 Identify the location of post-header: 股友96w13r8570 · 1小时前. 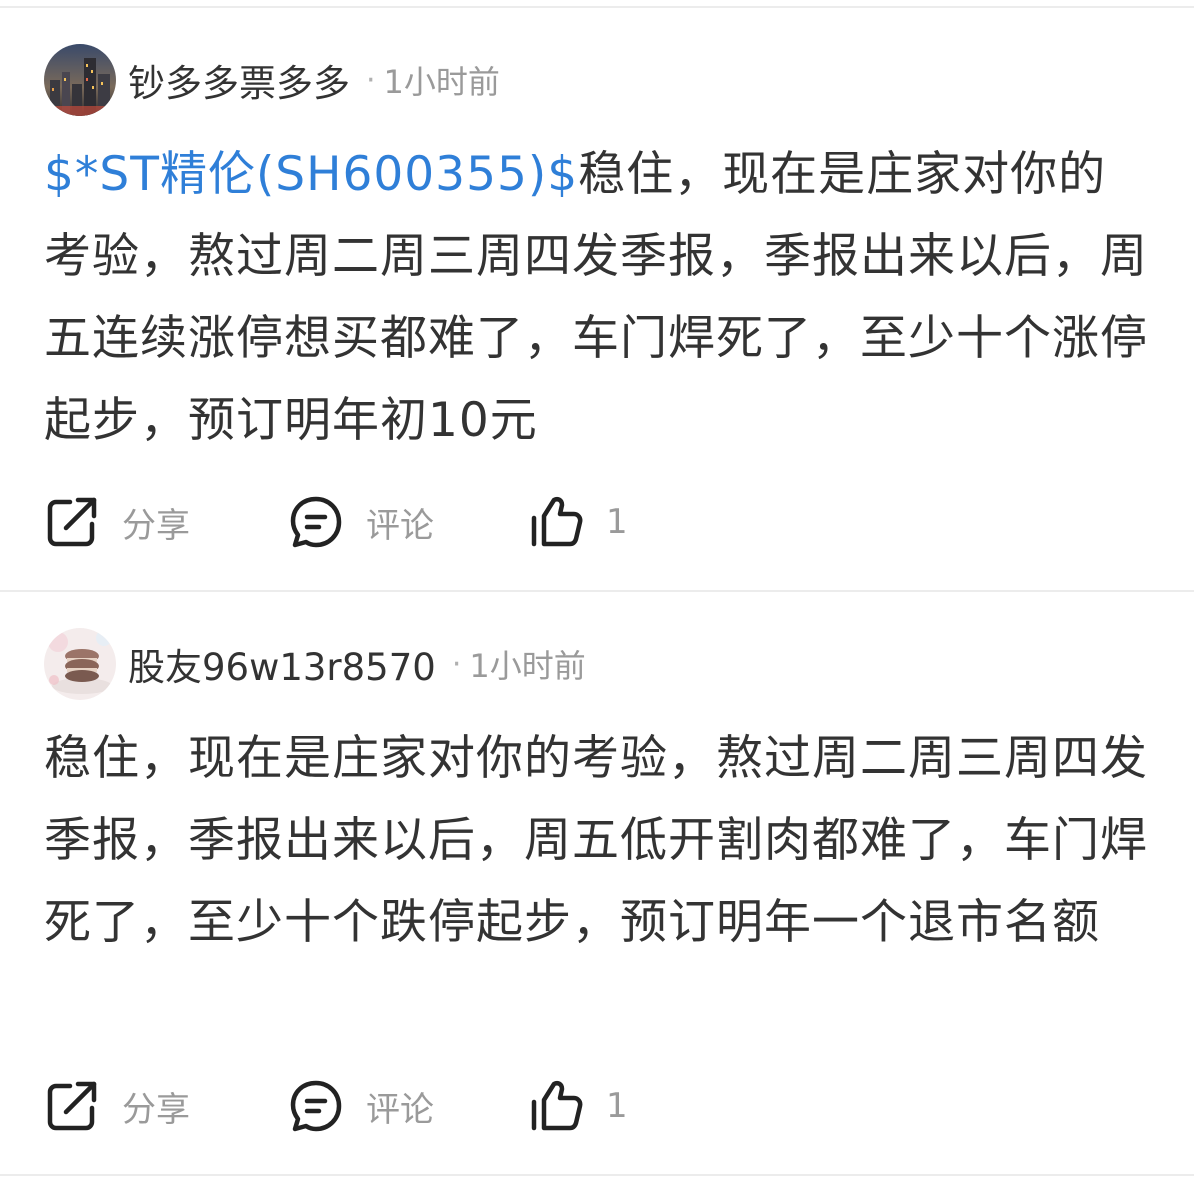
(315, 664).